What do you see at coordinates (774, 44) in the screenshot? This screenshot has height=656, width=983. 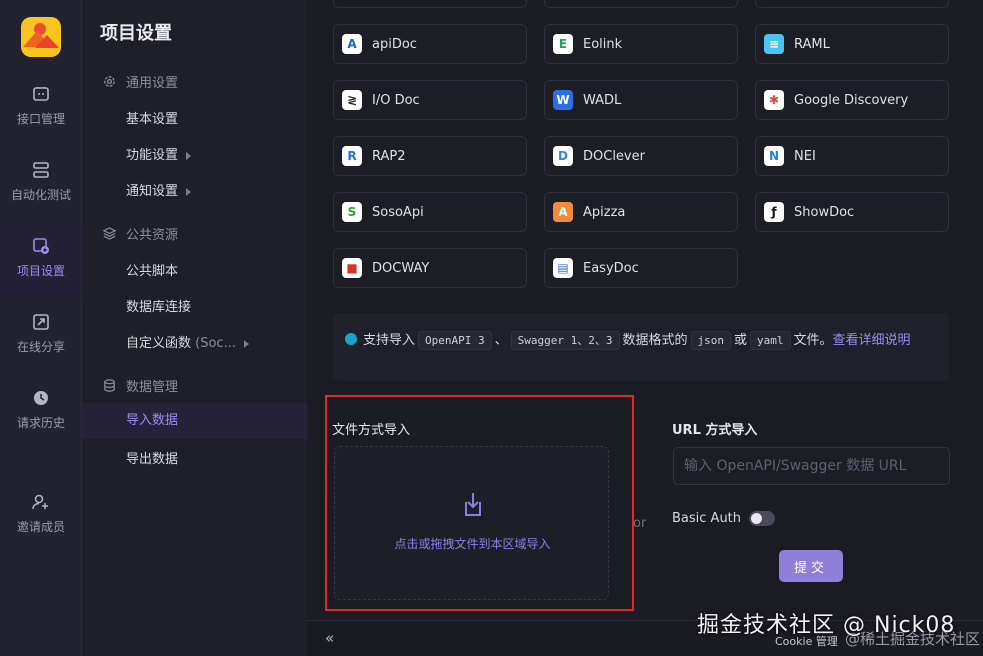 I see `source-logo-icon: ≡` at bounding box center [774, 44].